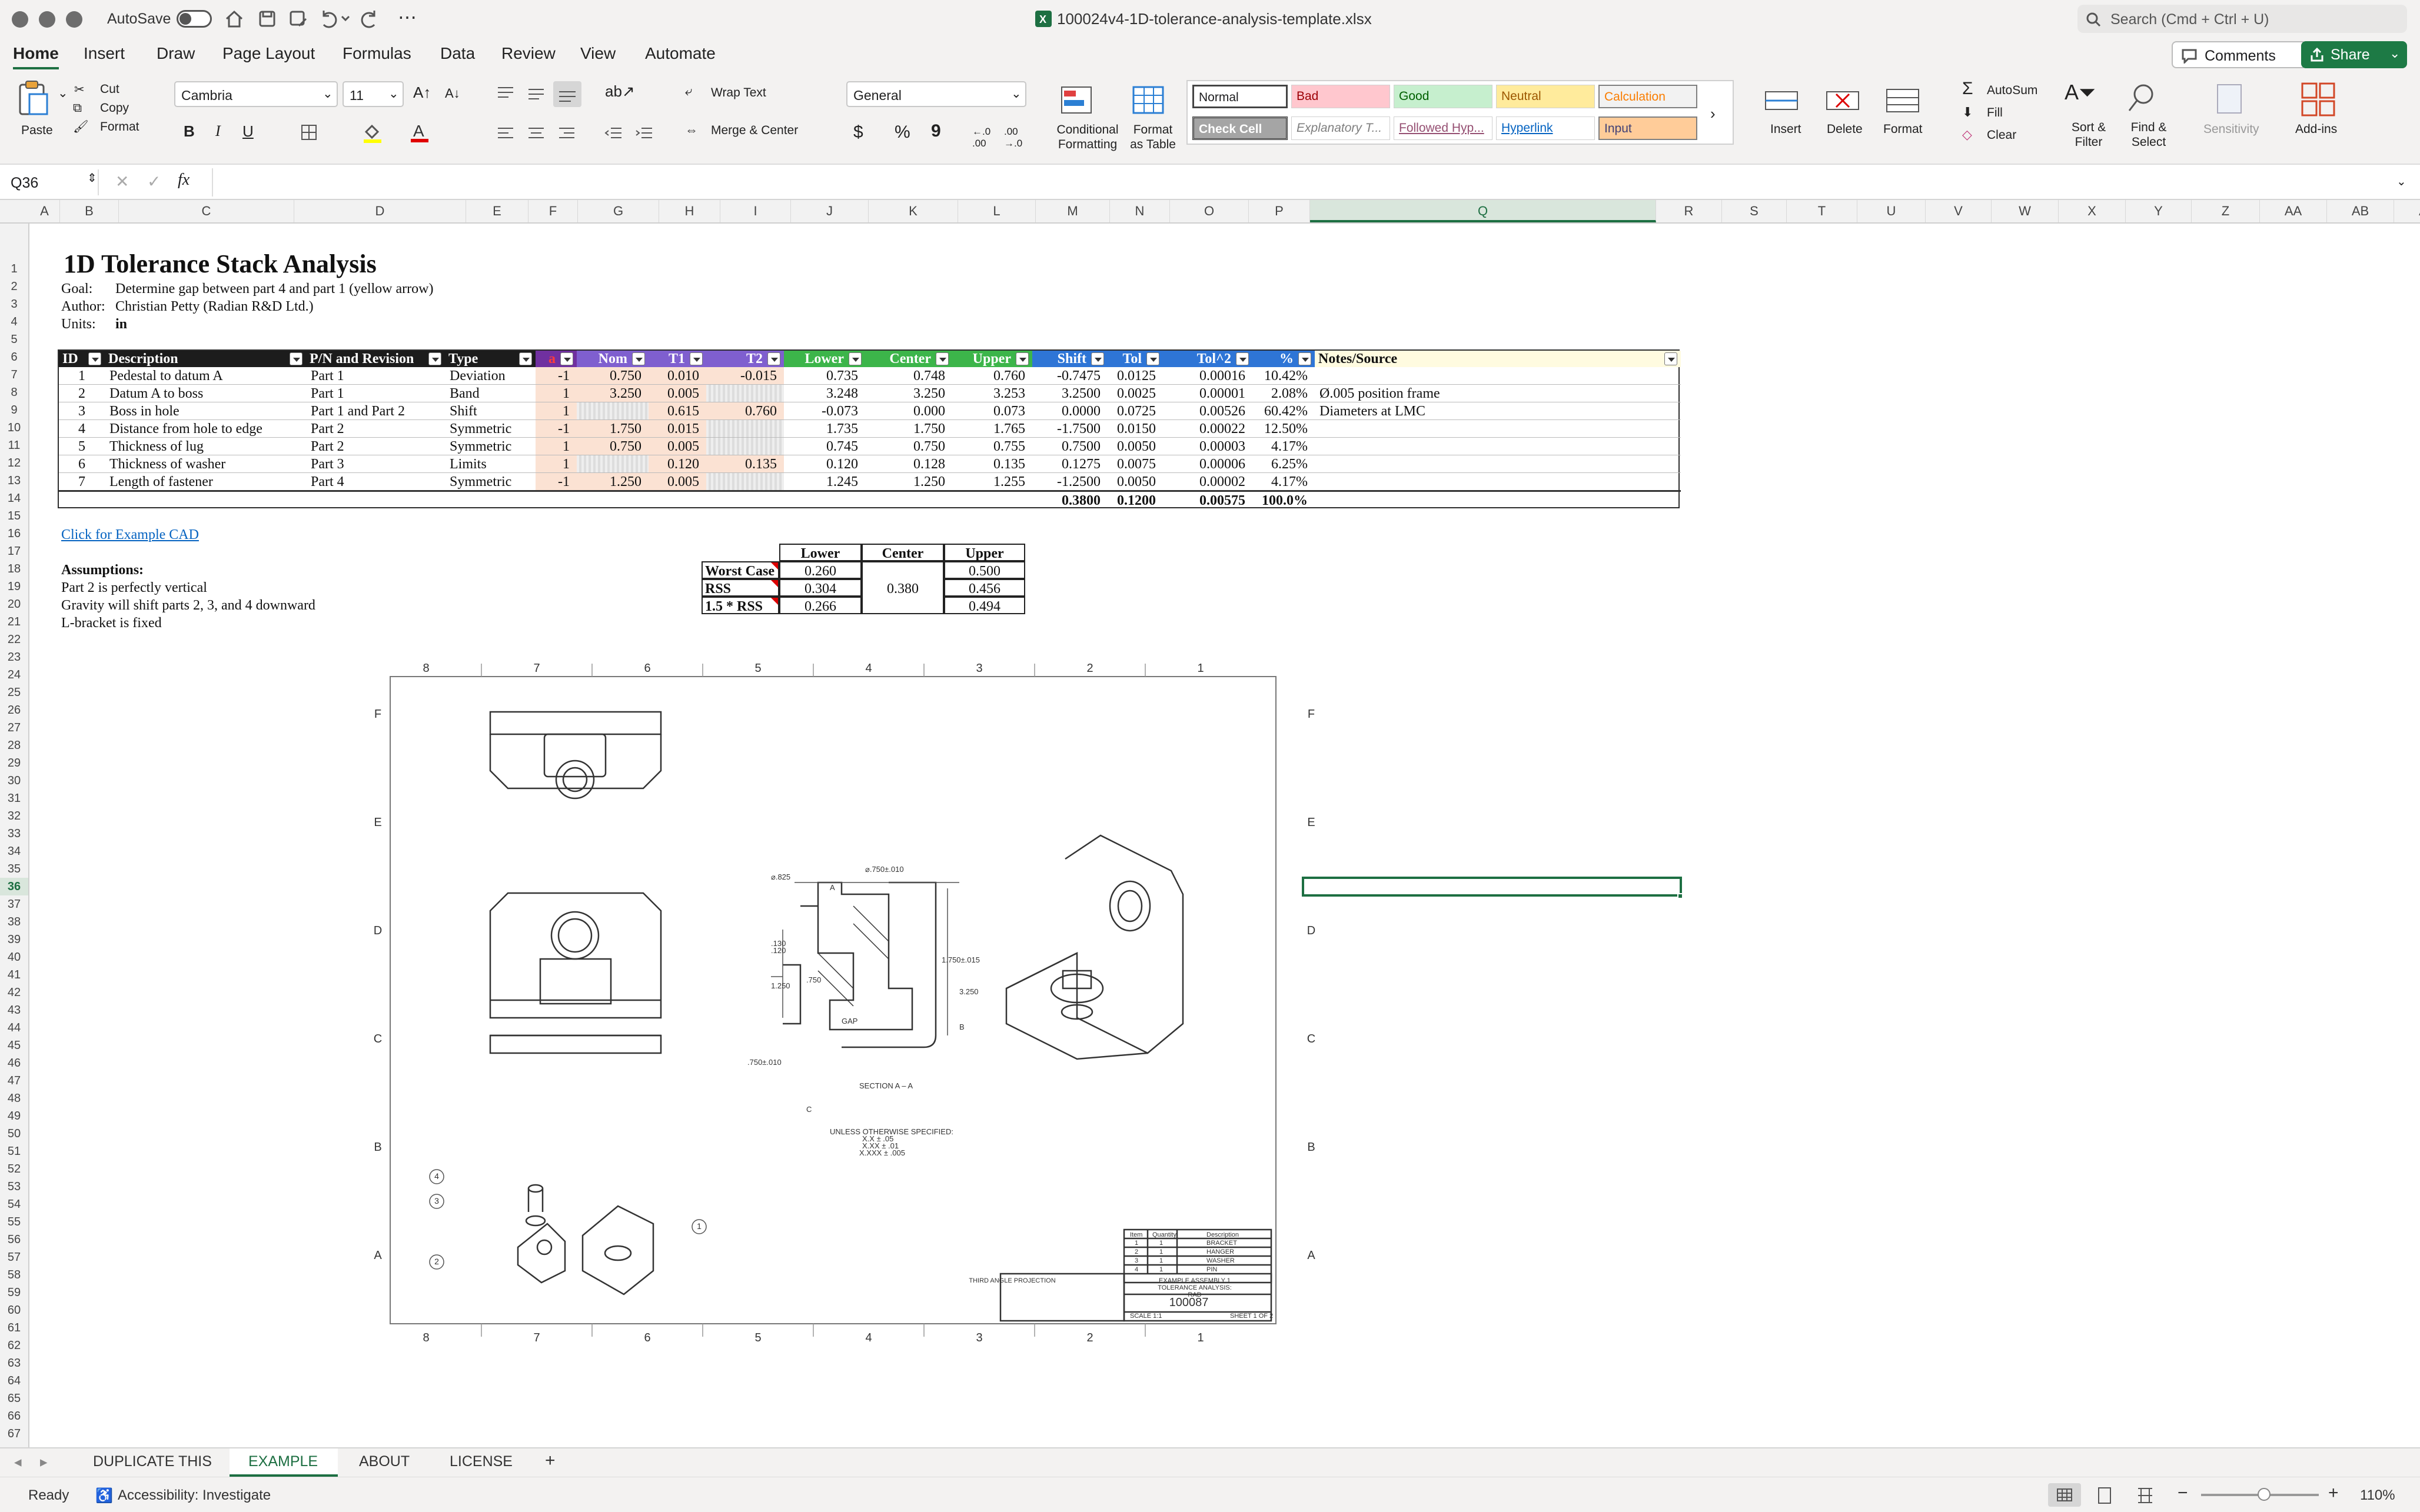  I want to click on table-cell: 0.000, so click(908, 411).